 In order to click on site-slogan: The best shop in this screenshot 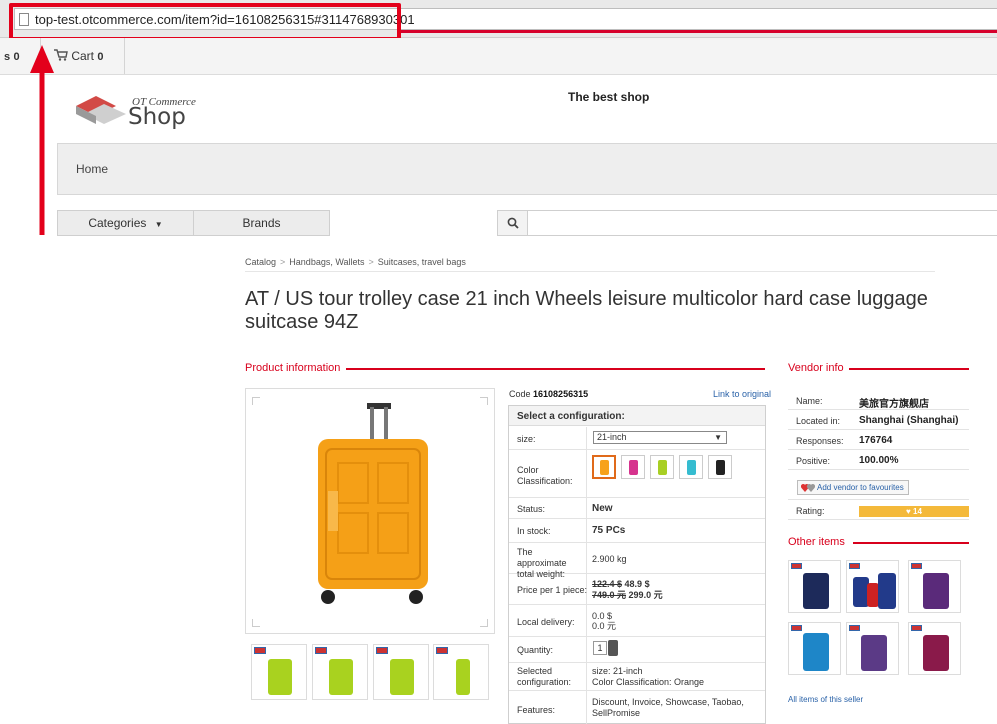, I will do `click(609, 97)`.